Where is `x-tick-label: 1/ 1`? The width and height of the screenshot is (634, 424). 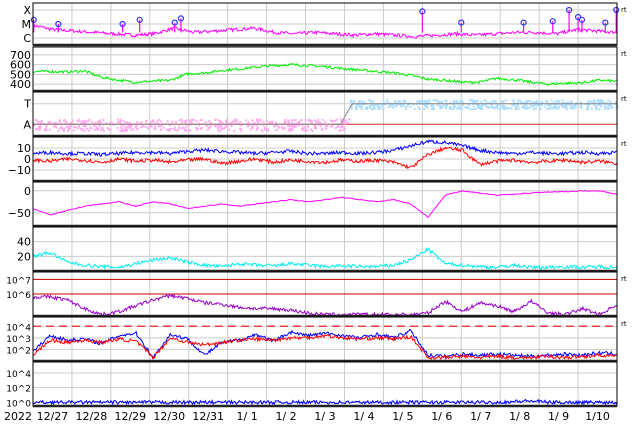
x-tick-label: 1/ 1 is located at coordinates (247, 416).